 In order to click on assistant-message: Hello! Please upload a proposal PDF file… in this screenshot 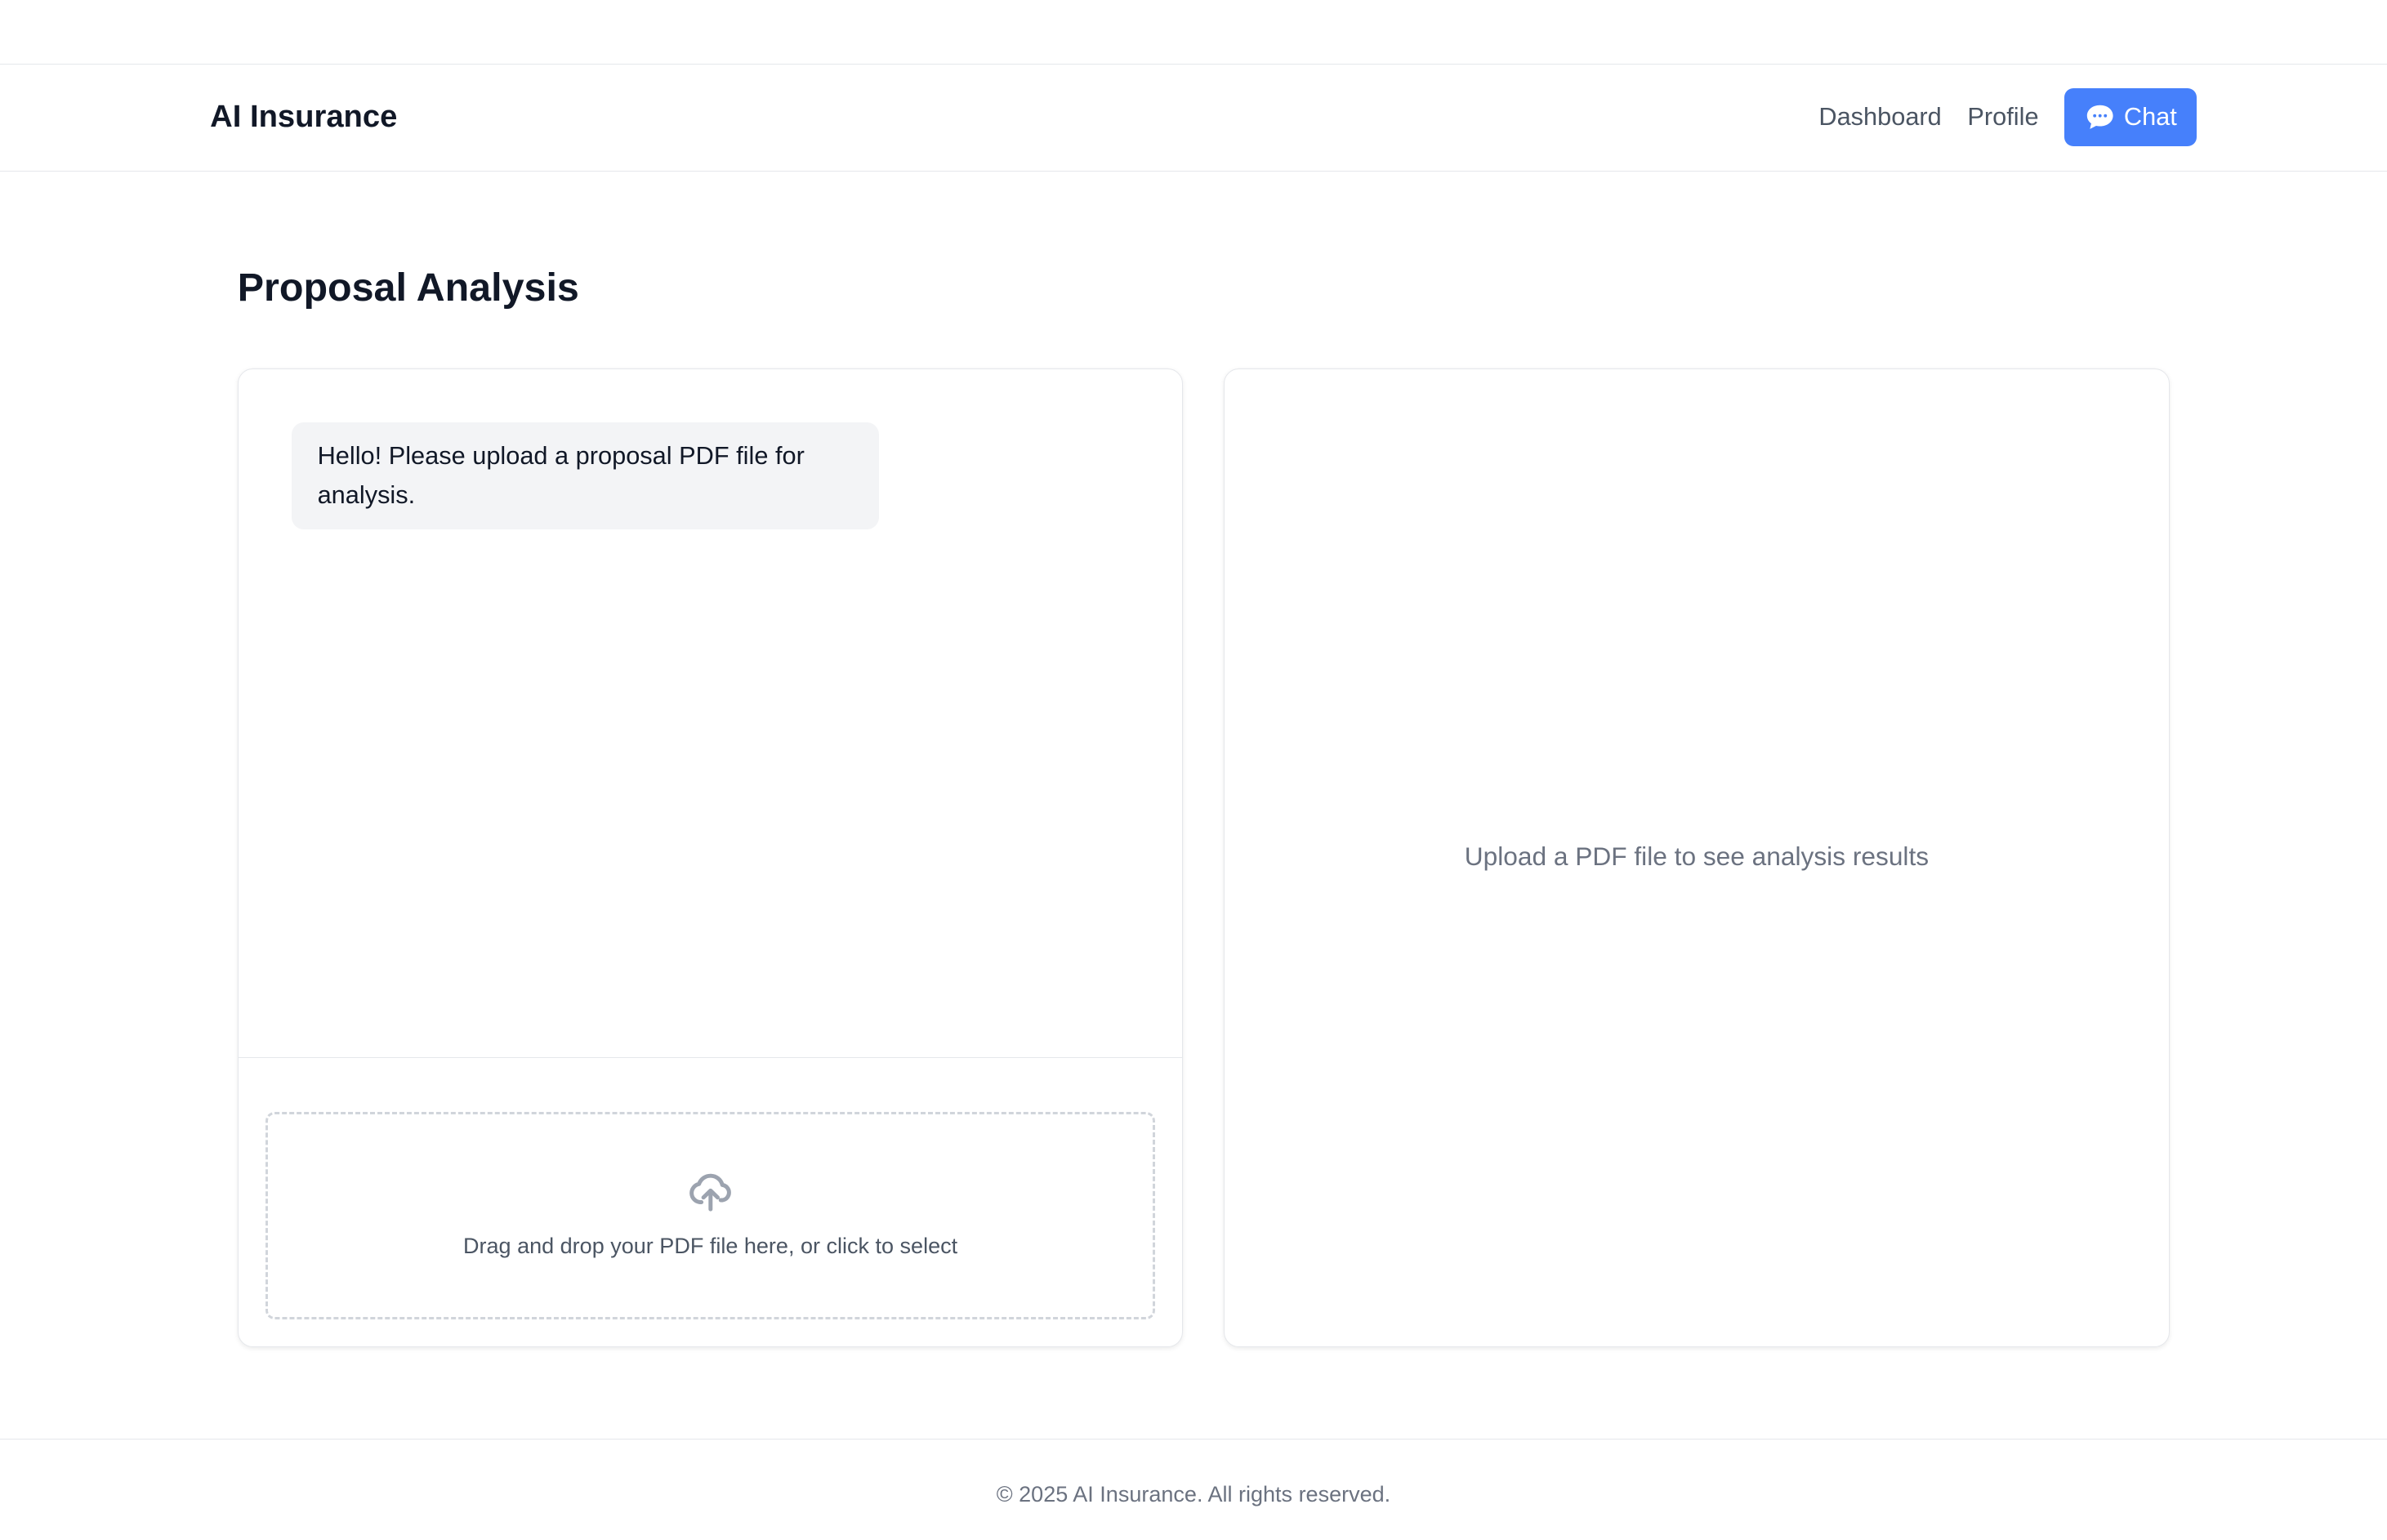, I will do `click(585, 475)`.